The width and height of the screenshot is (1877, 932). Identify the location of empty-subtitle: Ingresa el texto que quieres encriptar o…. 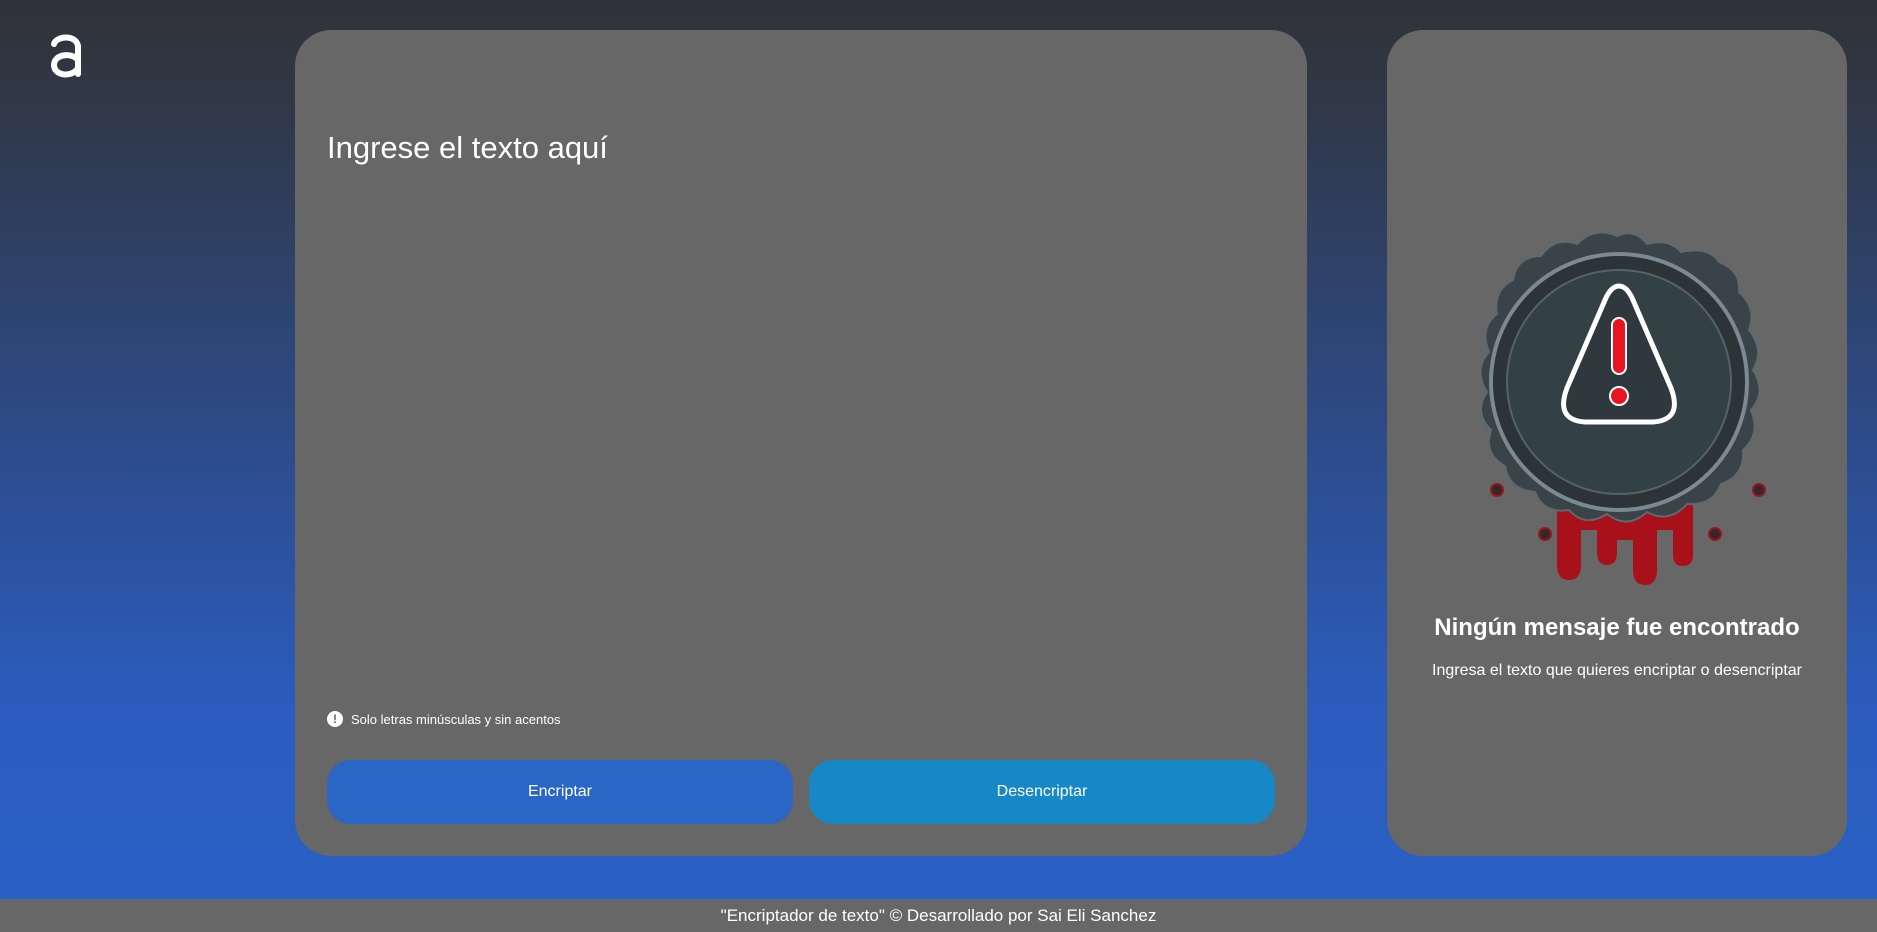
(1617, 670).